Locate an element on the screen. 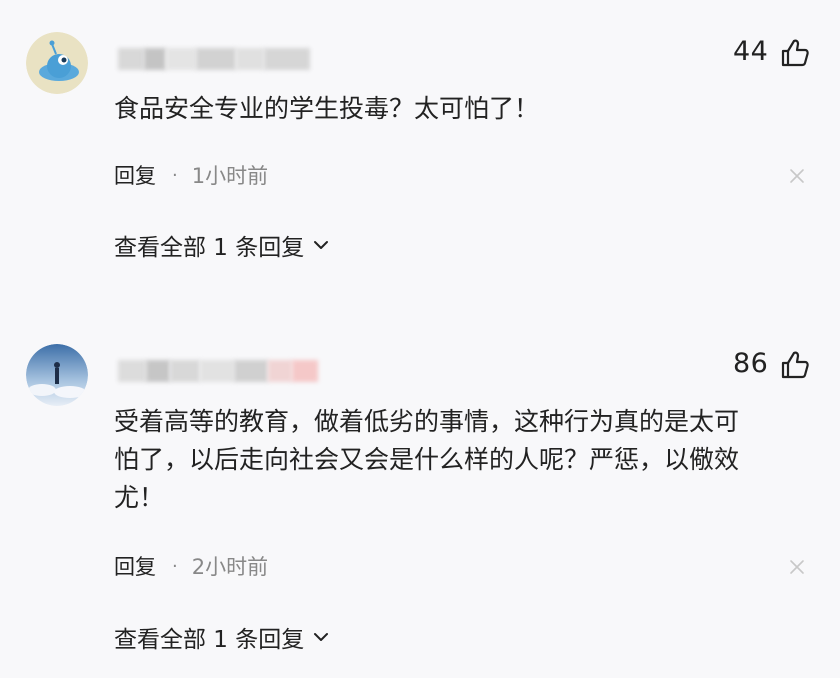 Image resolution: width=840 pixels, height=678 pixels. sky-person-avatar-icon is located at coordinates (57, 375).